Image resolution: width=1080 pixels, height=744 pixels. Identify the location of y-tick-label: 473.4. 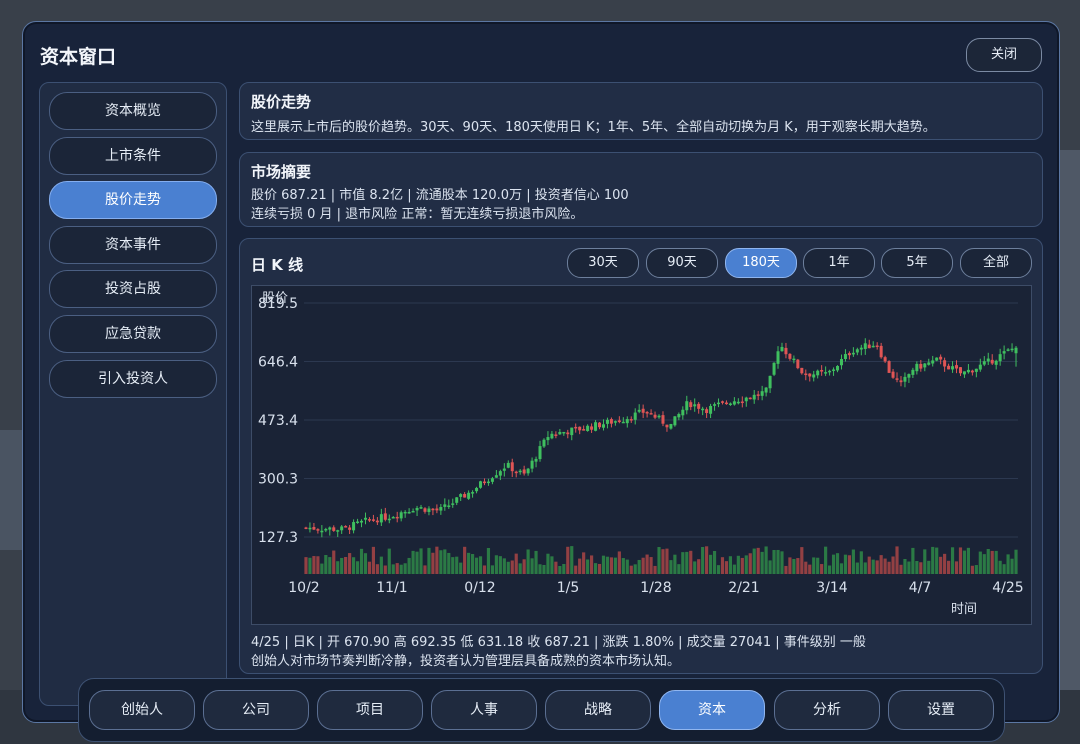
(278, 421).